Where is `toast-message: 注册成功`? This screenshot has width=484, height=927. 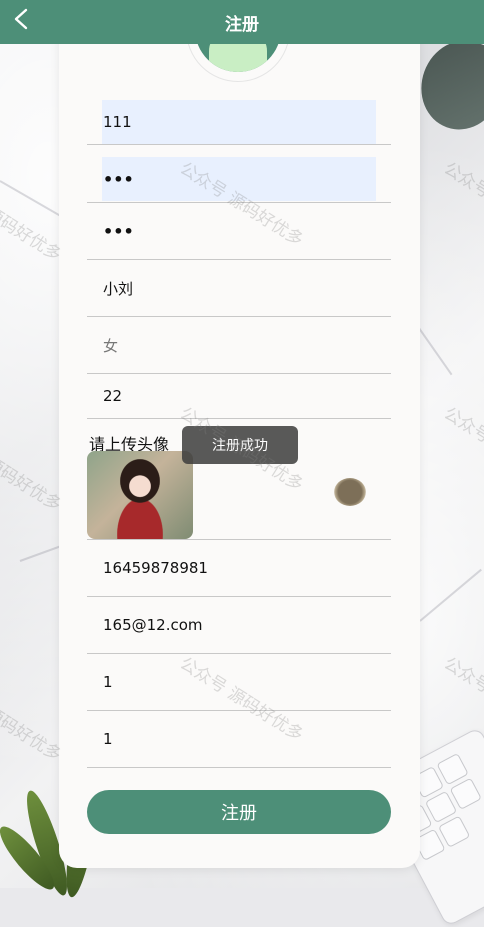
toast-message: 注册成功 is located at coordinates (240, 445).